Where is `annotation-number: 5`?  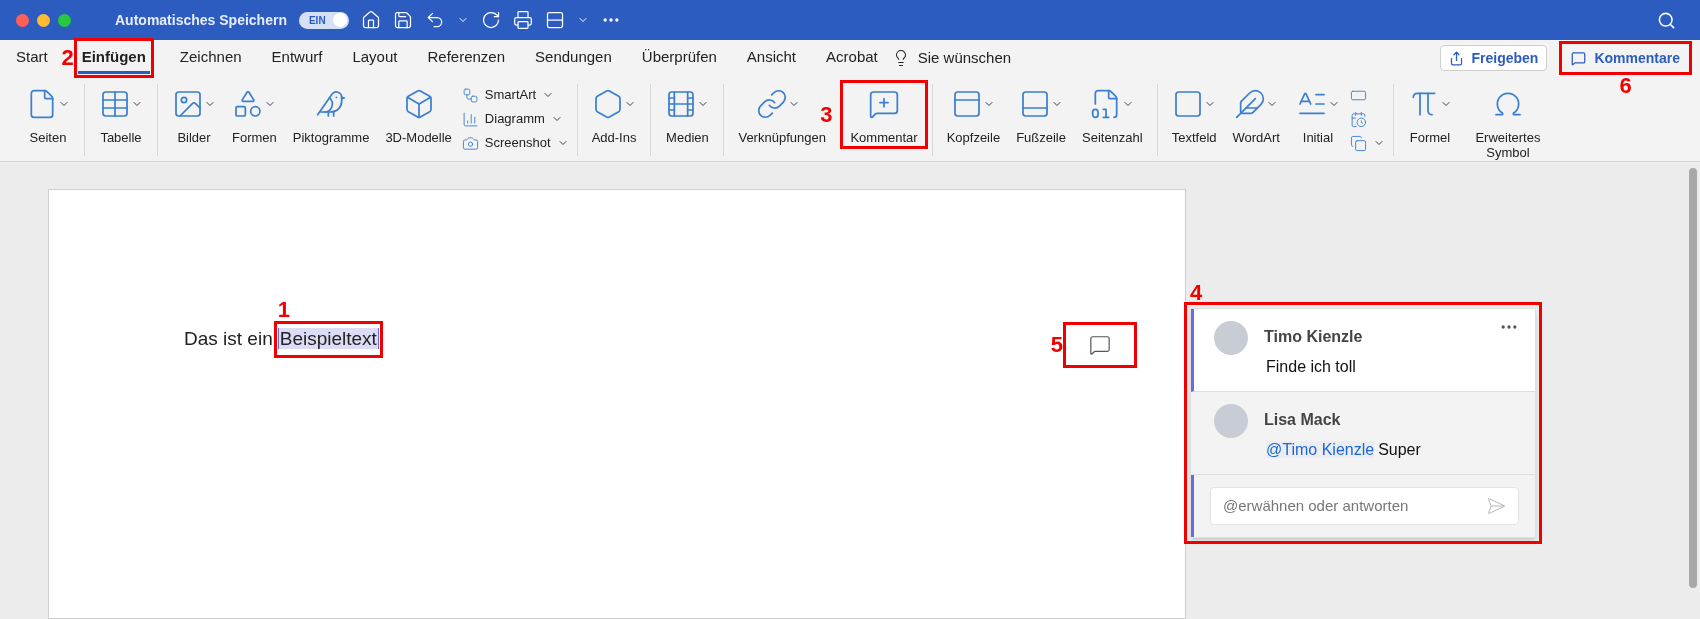 annotation-number: 5 is located at coordinates (1056, 345).